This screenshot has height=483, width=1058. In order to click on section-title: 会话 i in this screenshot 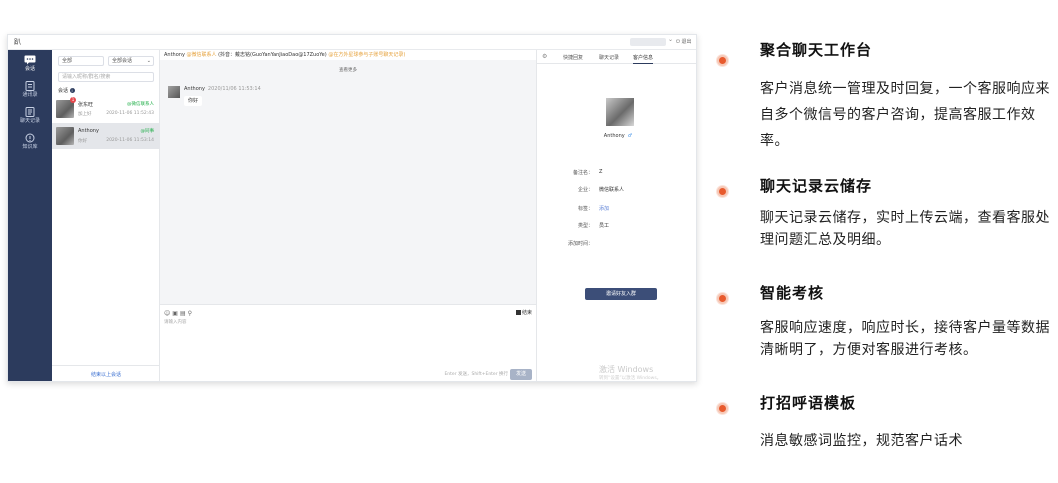, I will do `click(66, 91)`.